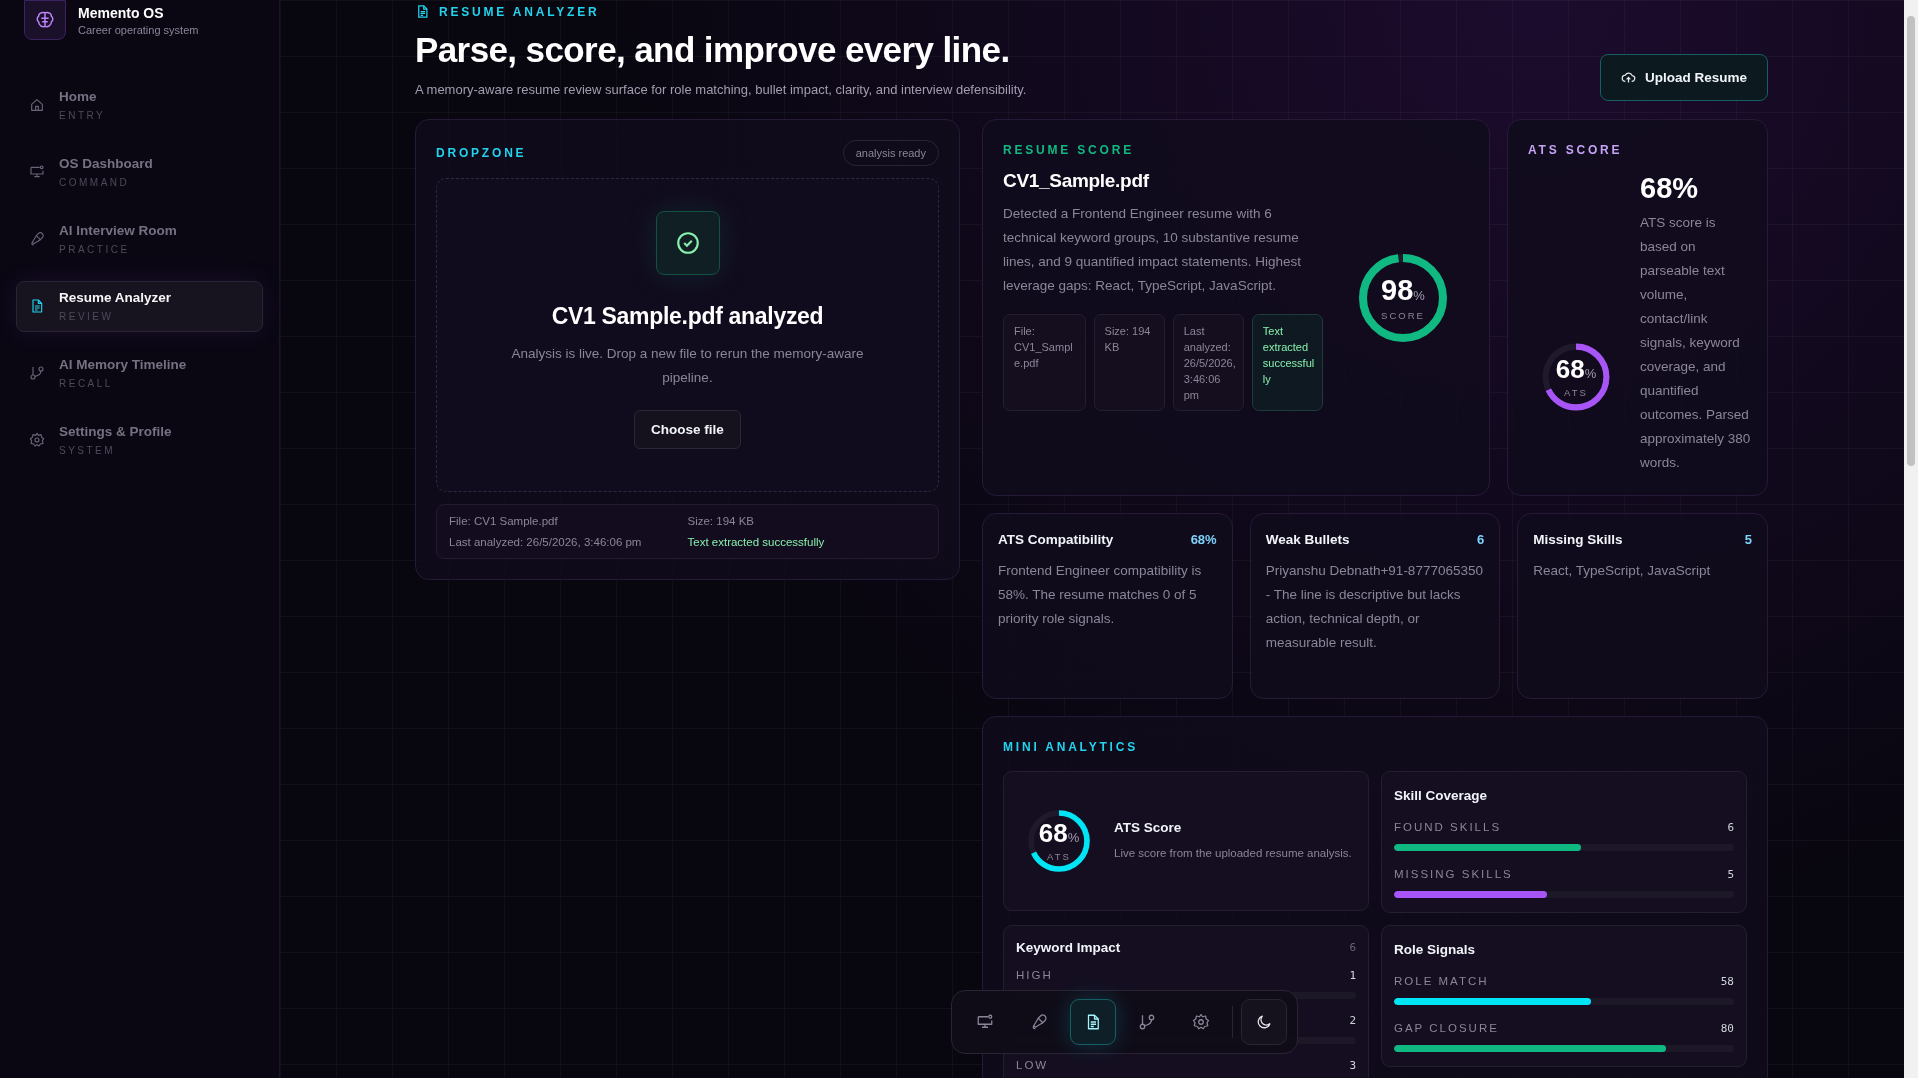 Image resolution: width=1918 pixels, height=1078 pixels. I want to click on metric-label: LOW, so click(1032, 1065).